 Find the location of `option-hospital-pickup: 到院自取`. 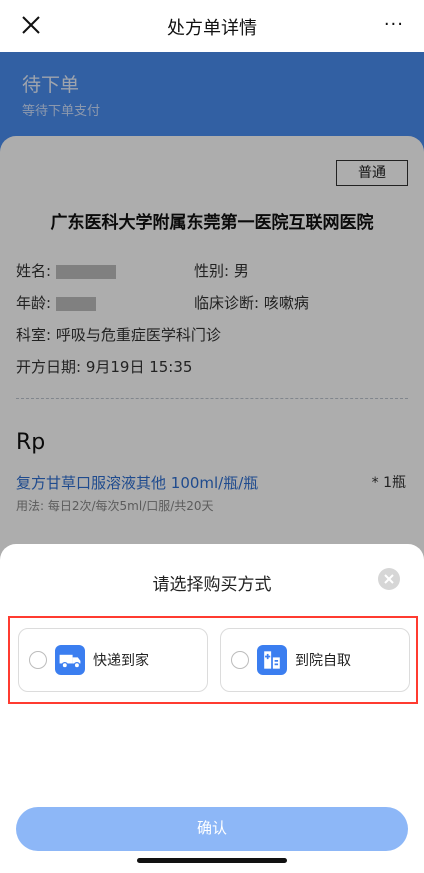

option-hospital-pickup: 到院自取 is located at coordinates (315, 660).